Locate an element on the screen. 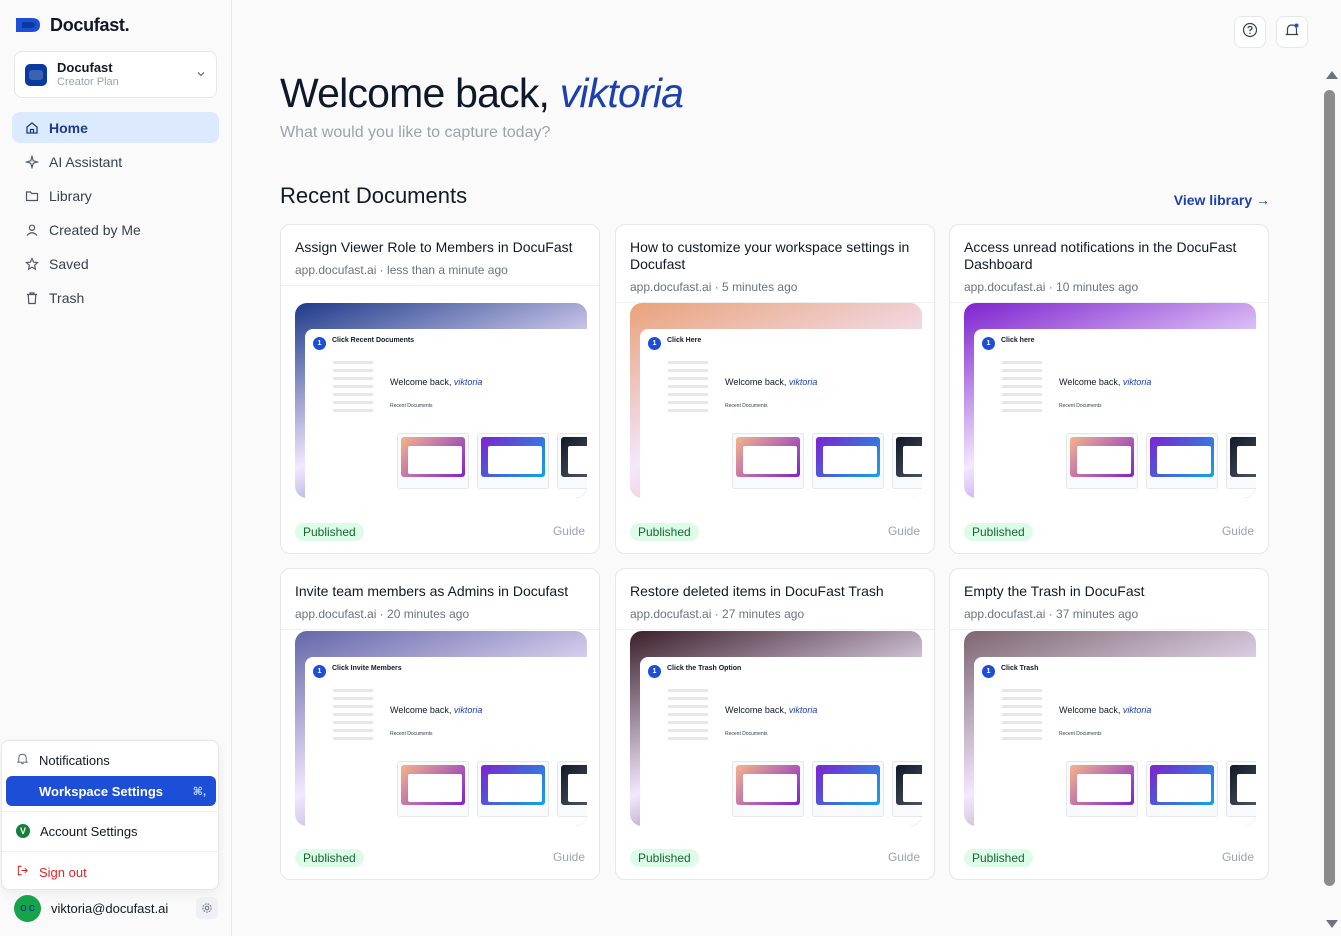 Image resolution: width=1341 pixels, height=936 pixels. keyboard-shortcut: ⌘, is located at coordinates (199, 791).